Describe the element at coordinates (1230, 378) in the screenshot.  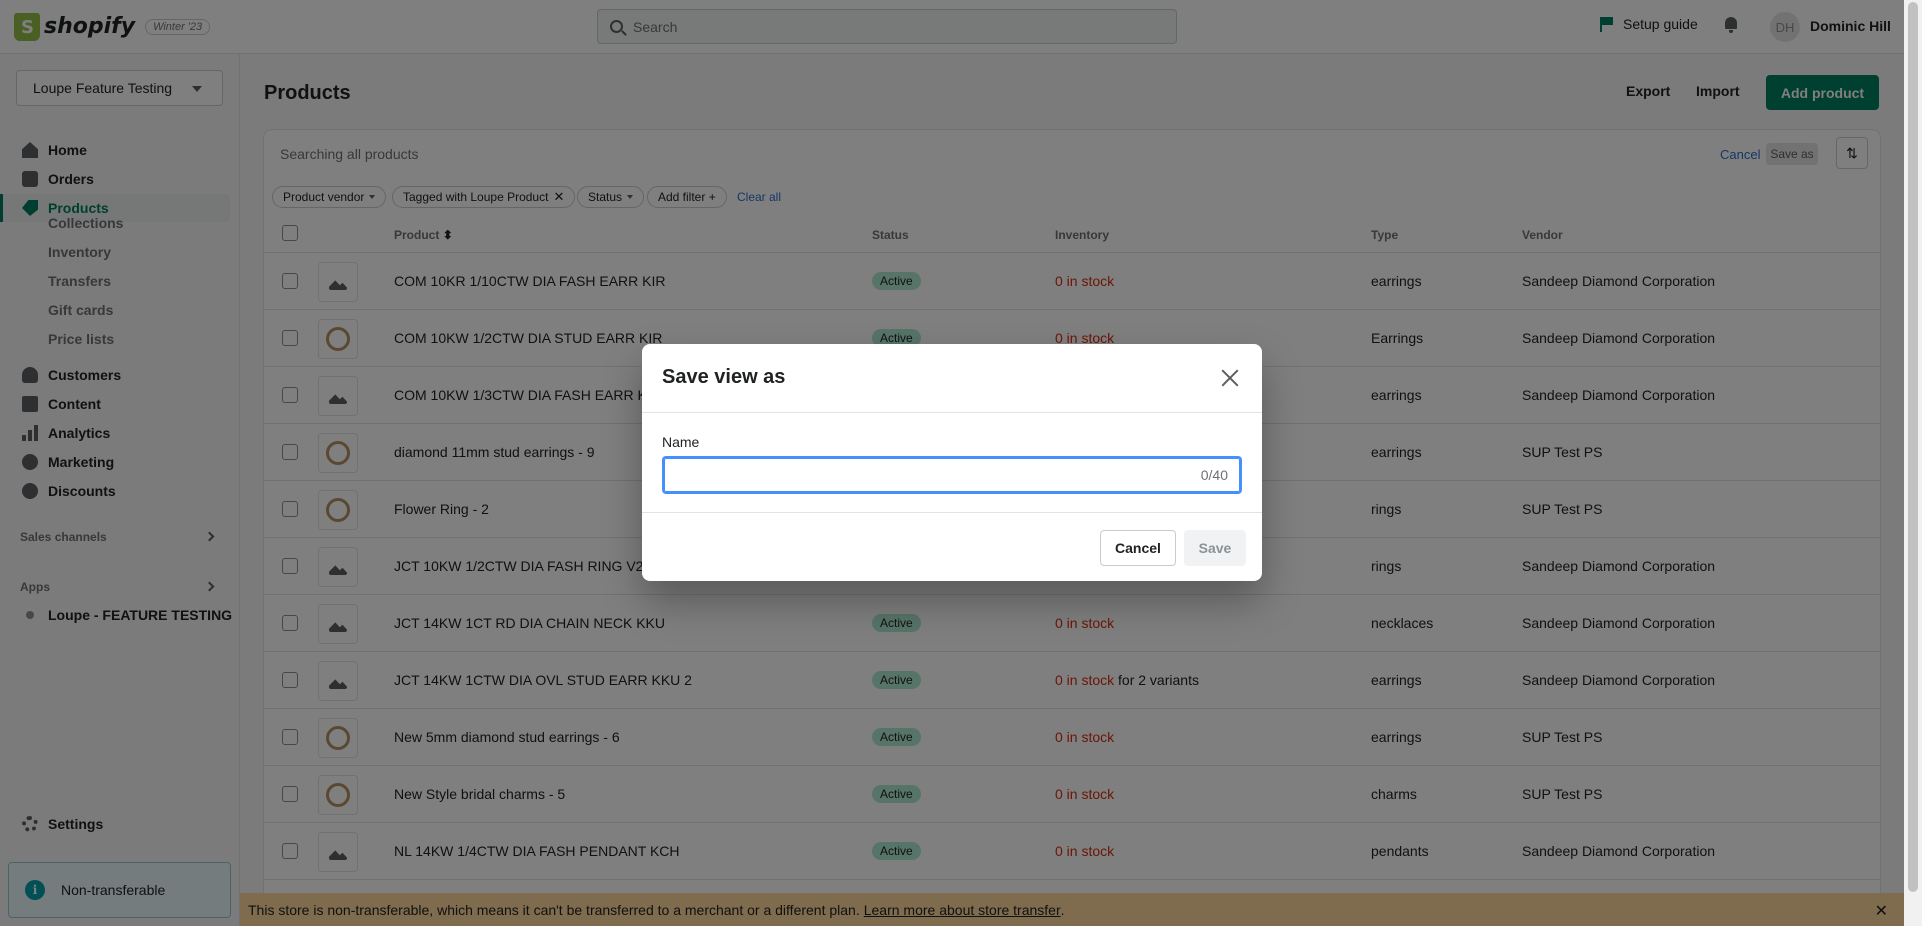
I see `close-icon` at that location.